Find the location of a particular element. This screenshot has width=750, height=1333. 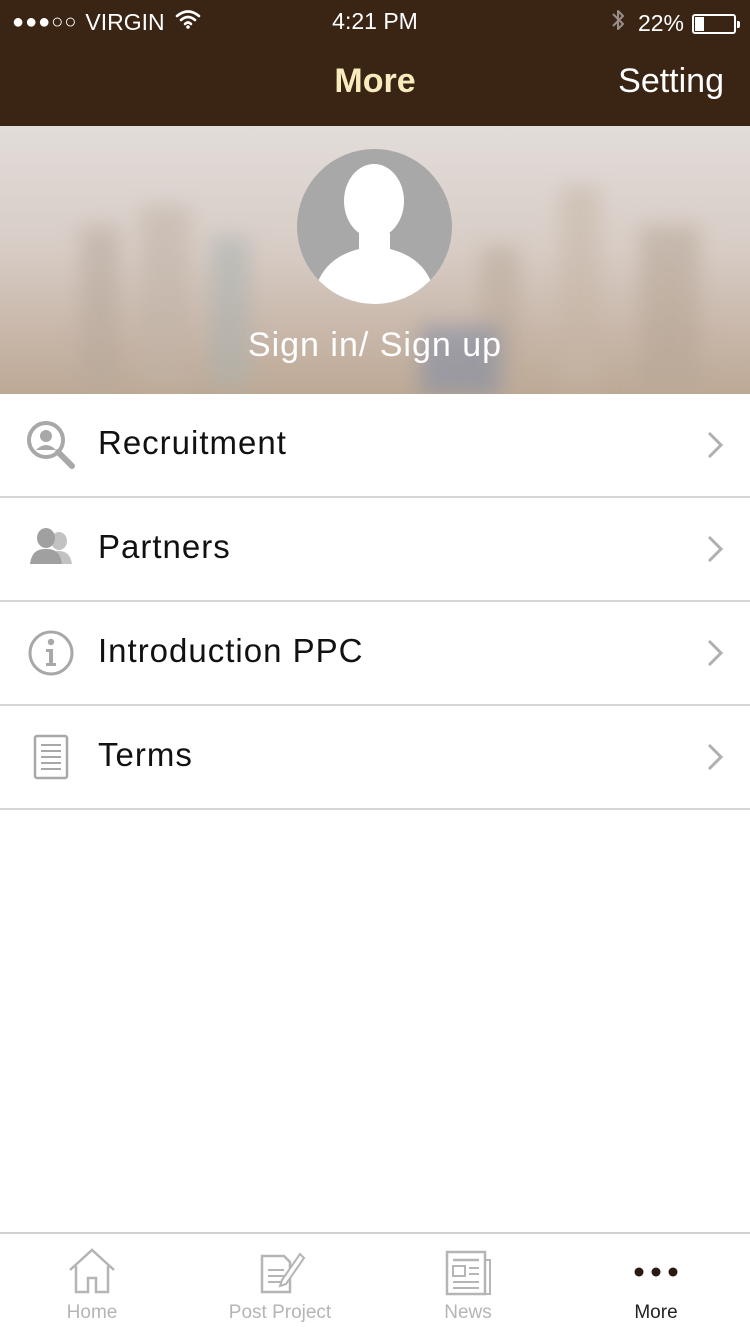

edit-document-icon is located at coordinates (280, 1272).